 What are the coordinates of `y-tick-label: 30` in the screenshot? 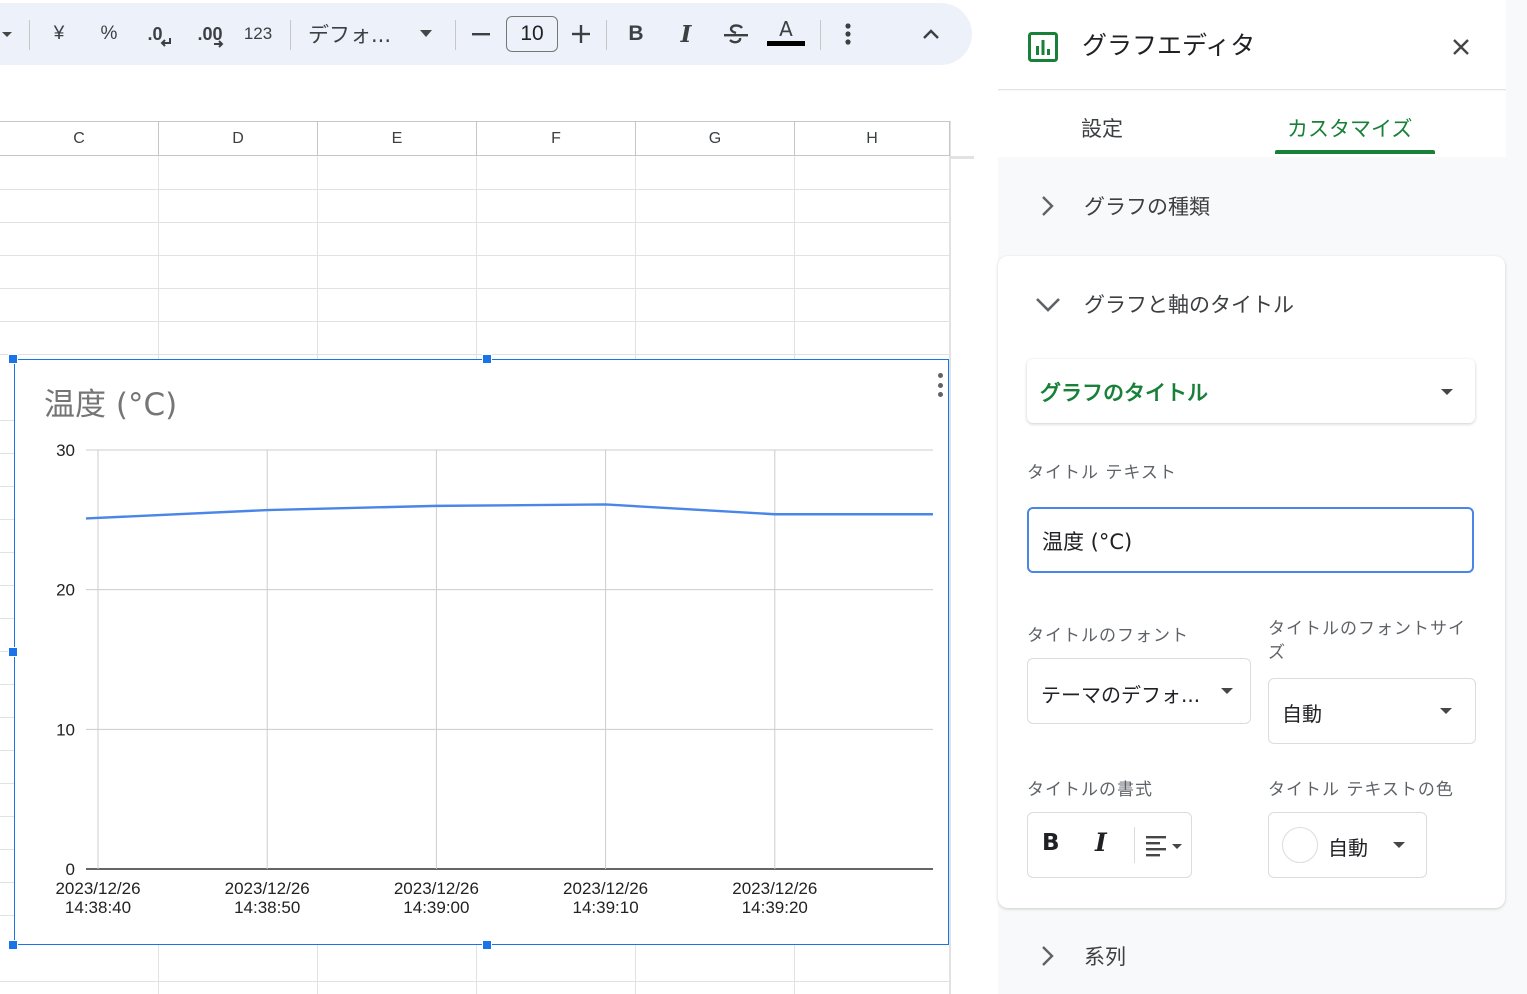 It's located at (65, 450).